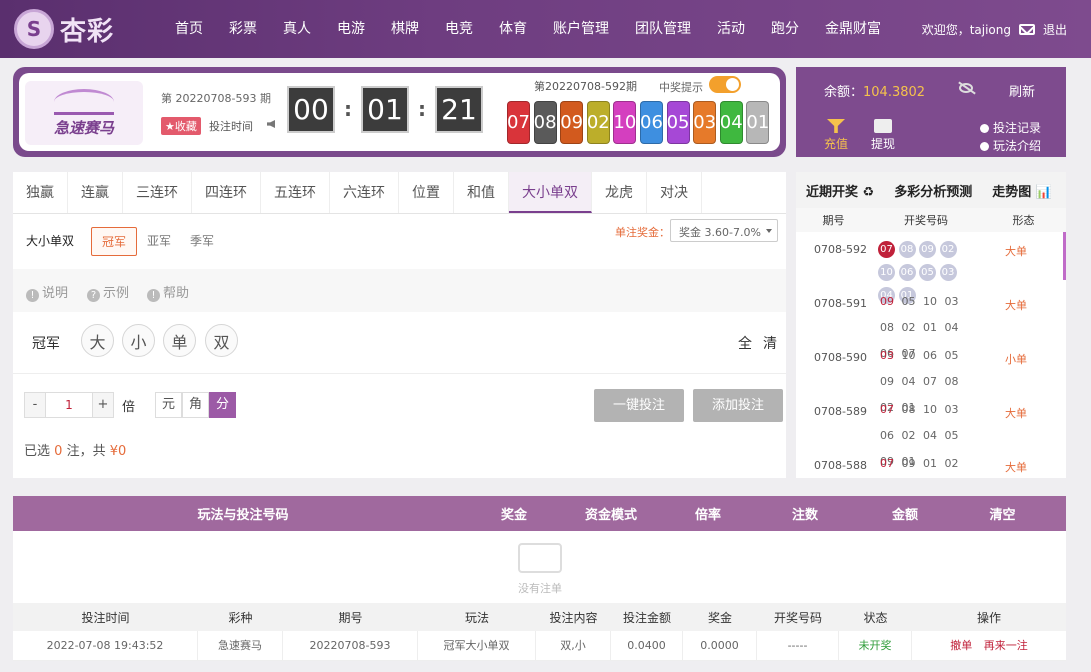  I want to click on nav-lottery: 彩票, so click(243, 29).